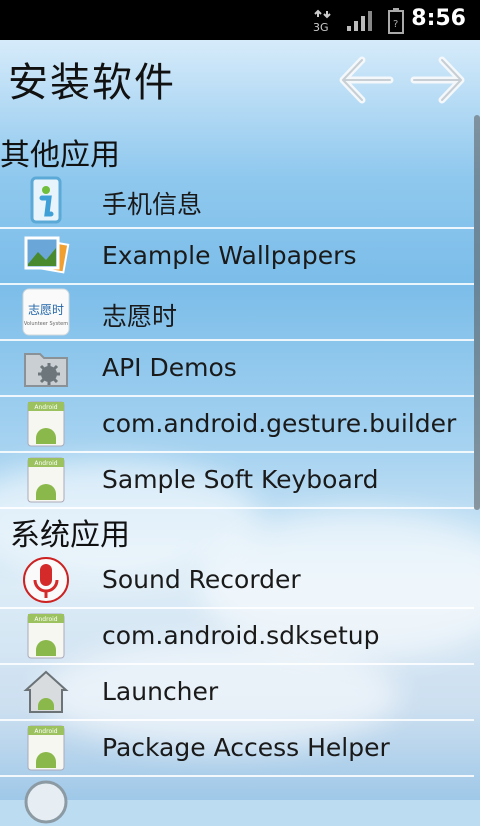 This screenshot has height=826, width=480. I want to click on forward-arrow-icon, so click(438, 80).